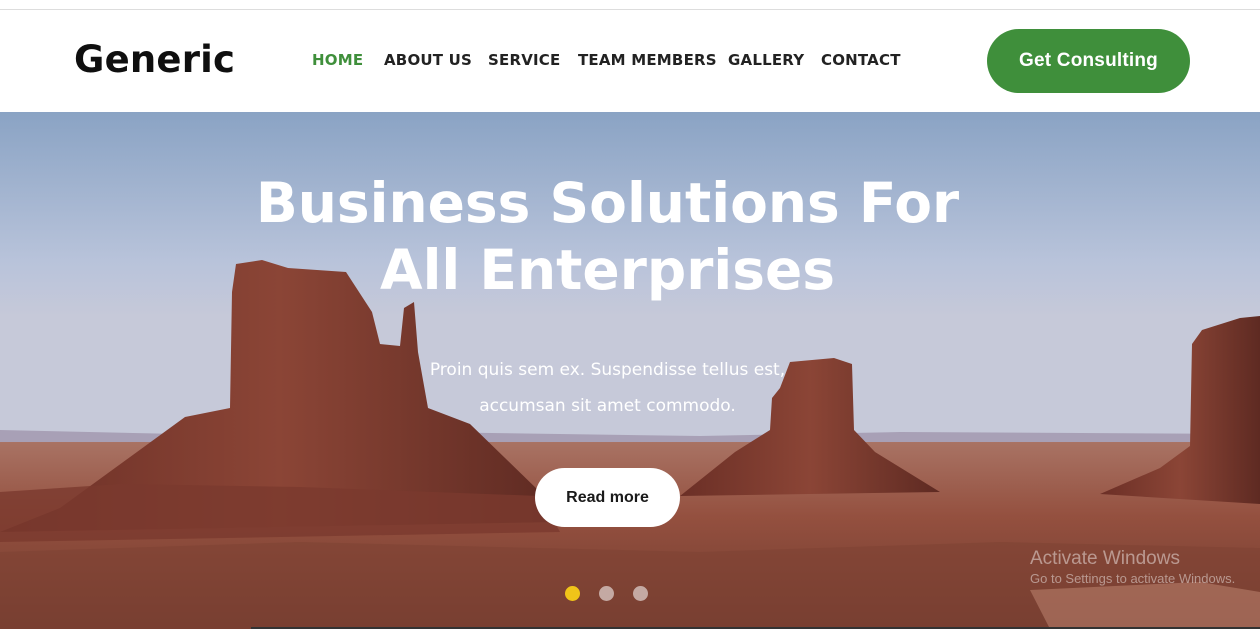 This screenshot has width=1260, height=629. Describe the element at coordinates (607, 497) in the screenshot. I see `read-more-button: Read more` at that location.